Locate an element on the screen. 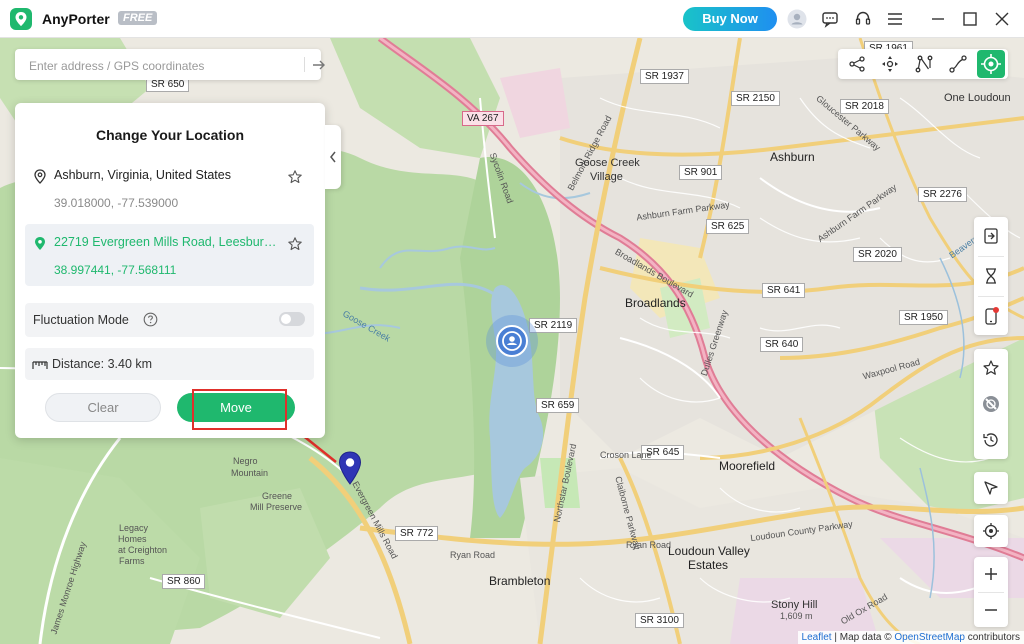 The width and height of the screenshot is (1024, 644). search-box is located at coordinates (170, 65).